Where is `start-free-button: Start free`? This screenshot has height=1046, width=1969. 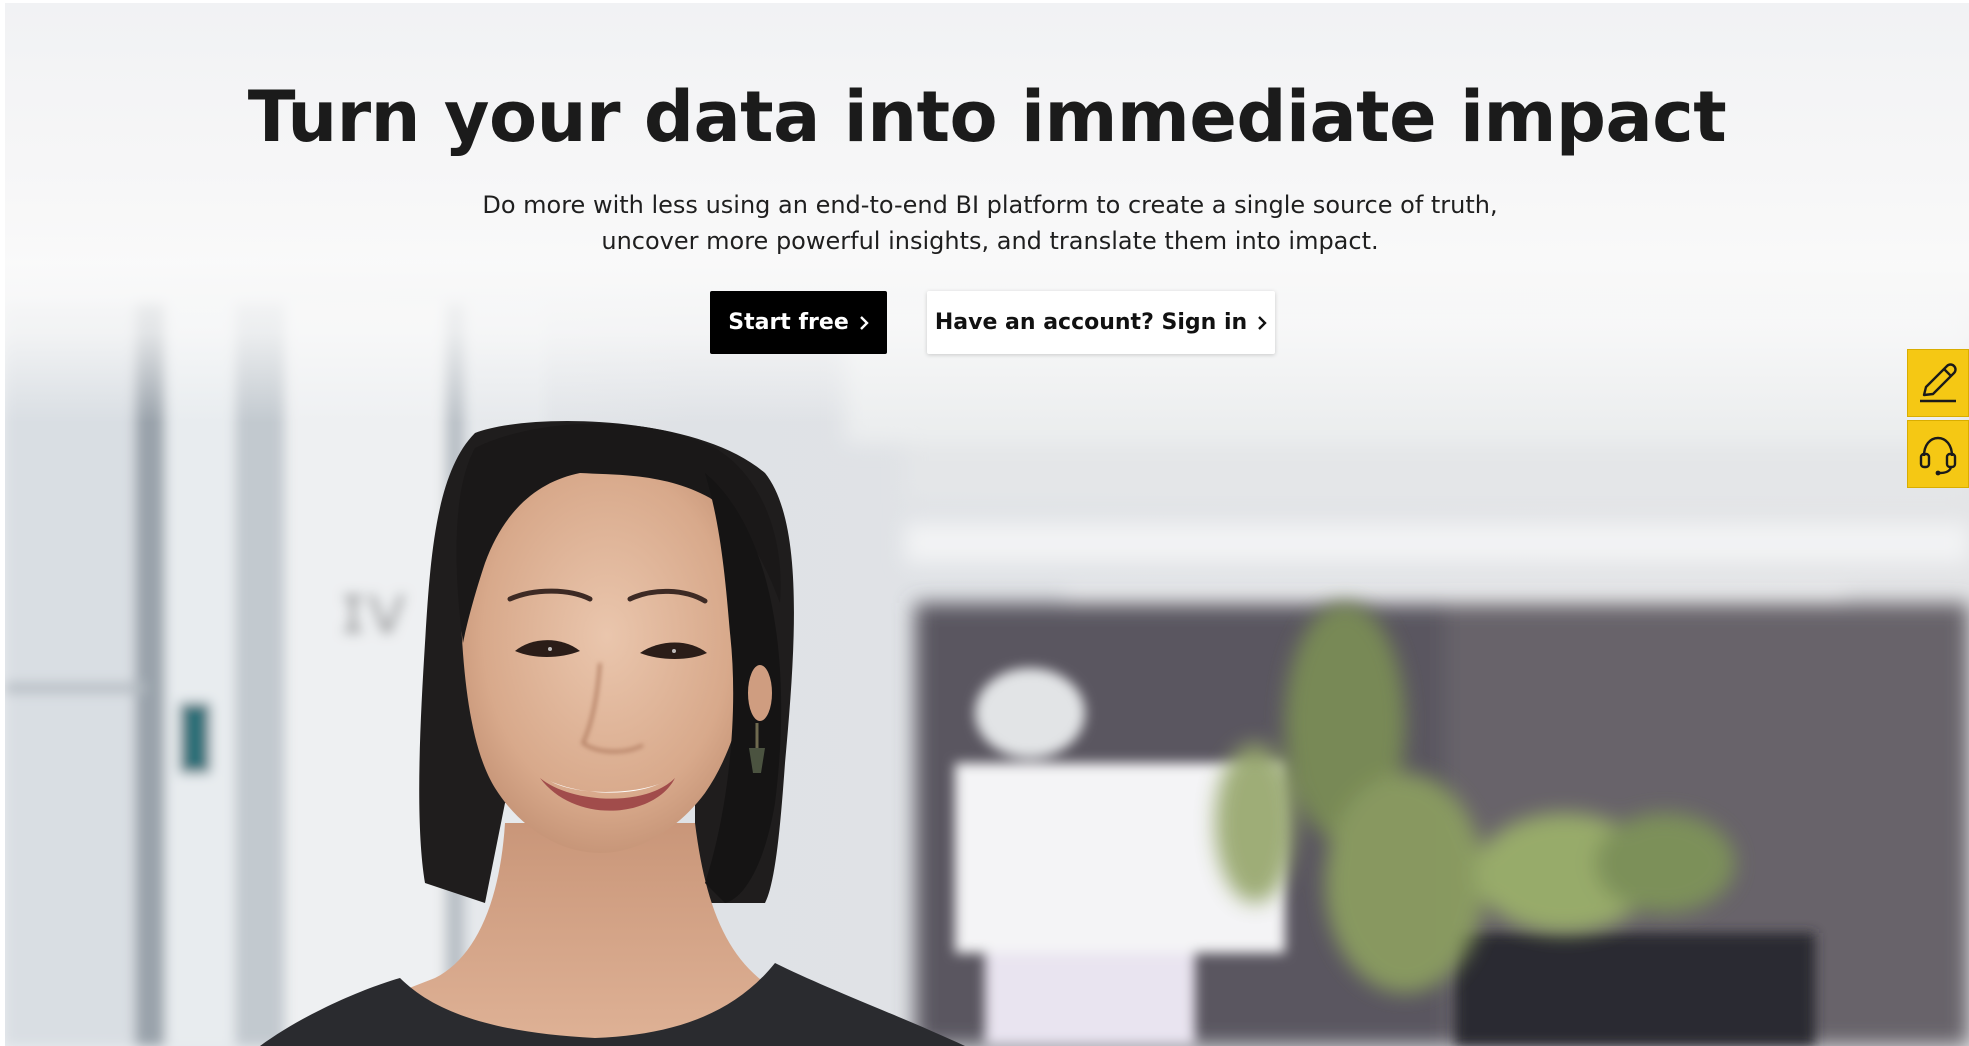
start-free-button: Start free is located at coordinates (798, 322).